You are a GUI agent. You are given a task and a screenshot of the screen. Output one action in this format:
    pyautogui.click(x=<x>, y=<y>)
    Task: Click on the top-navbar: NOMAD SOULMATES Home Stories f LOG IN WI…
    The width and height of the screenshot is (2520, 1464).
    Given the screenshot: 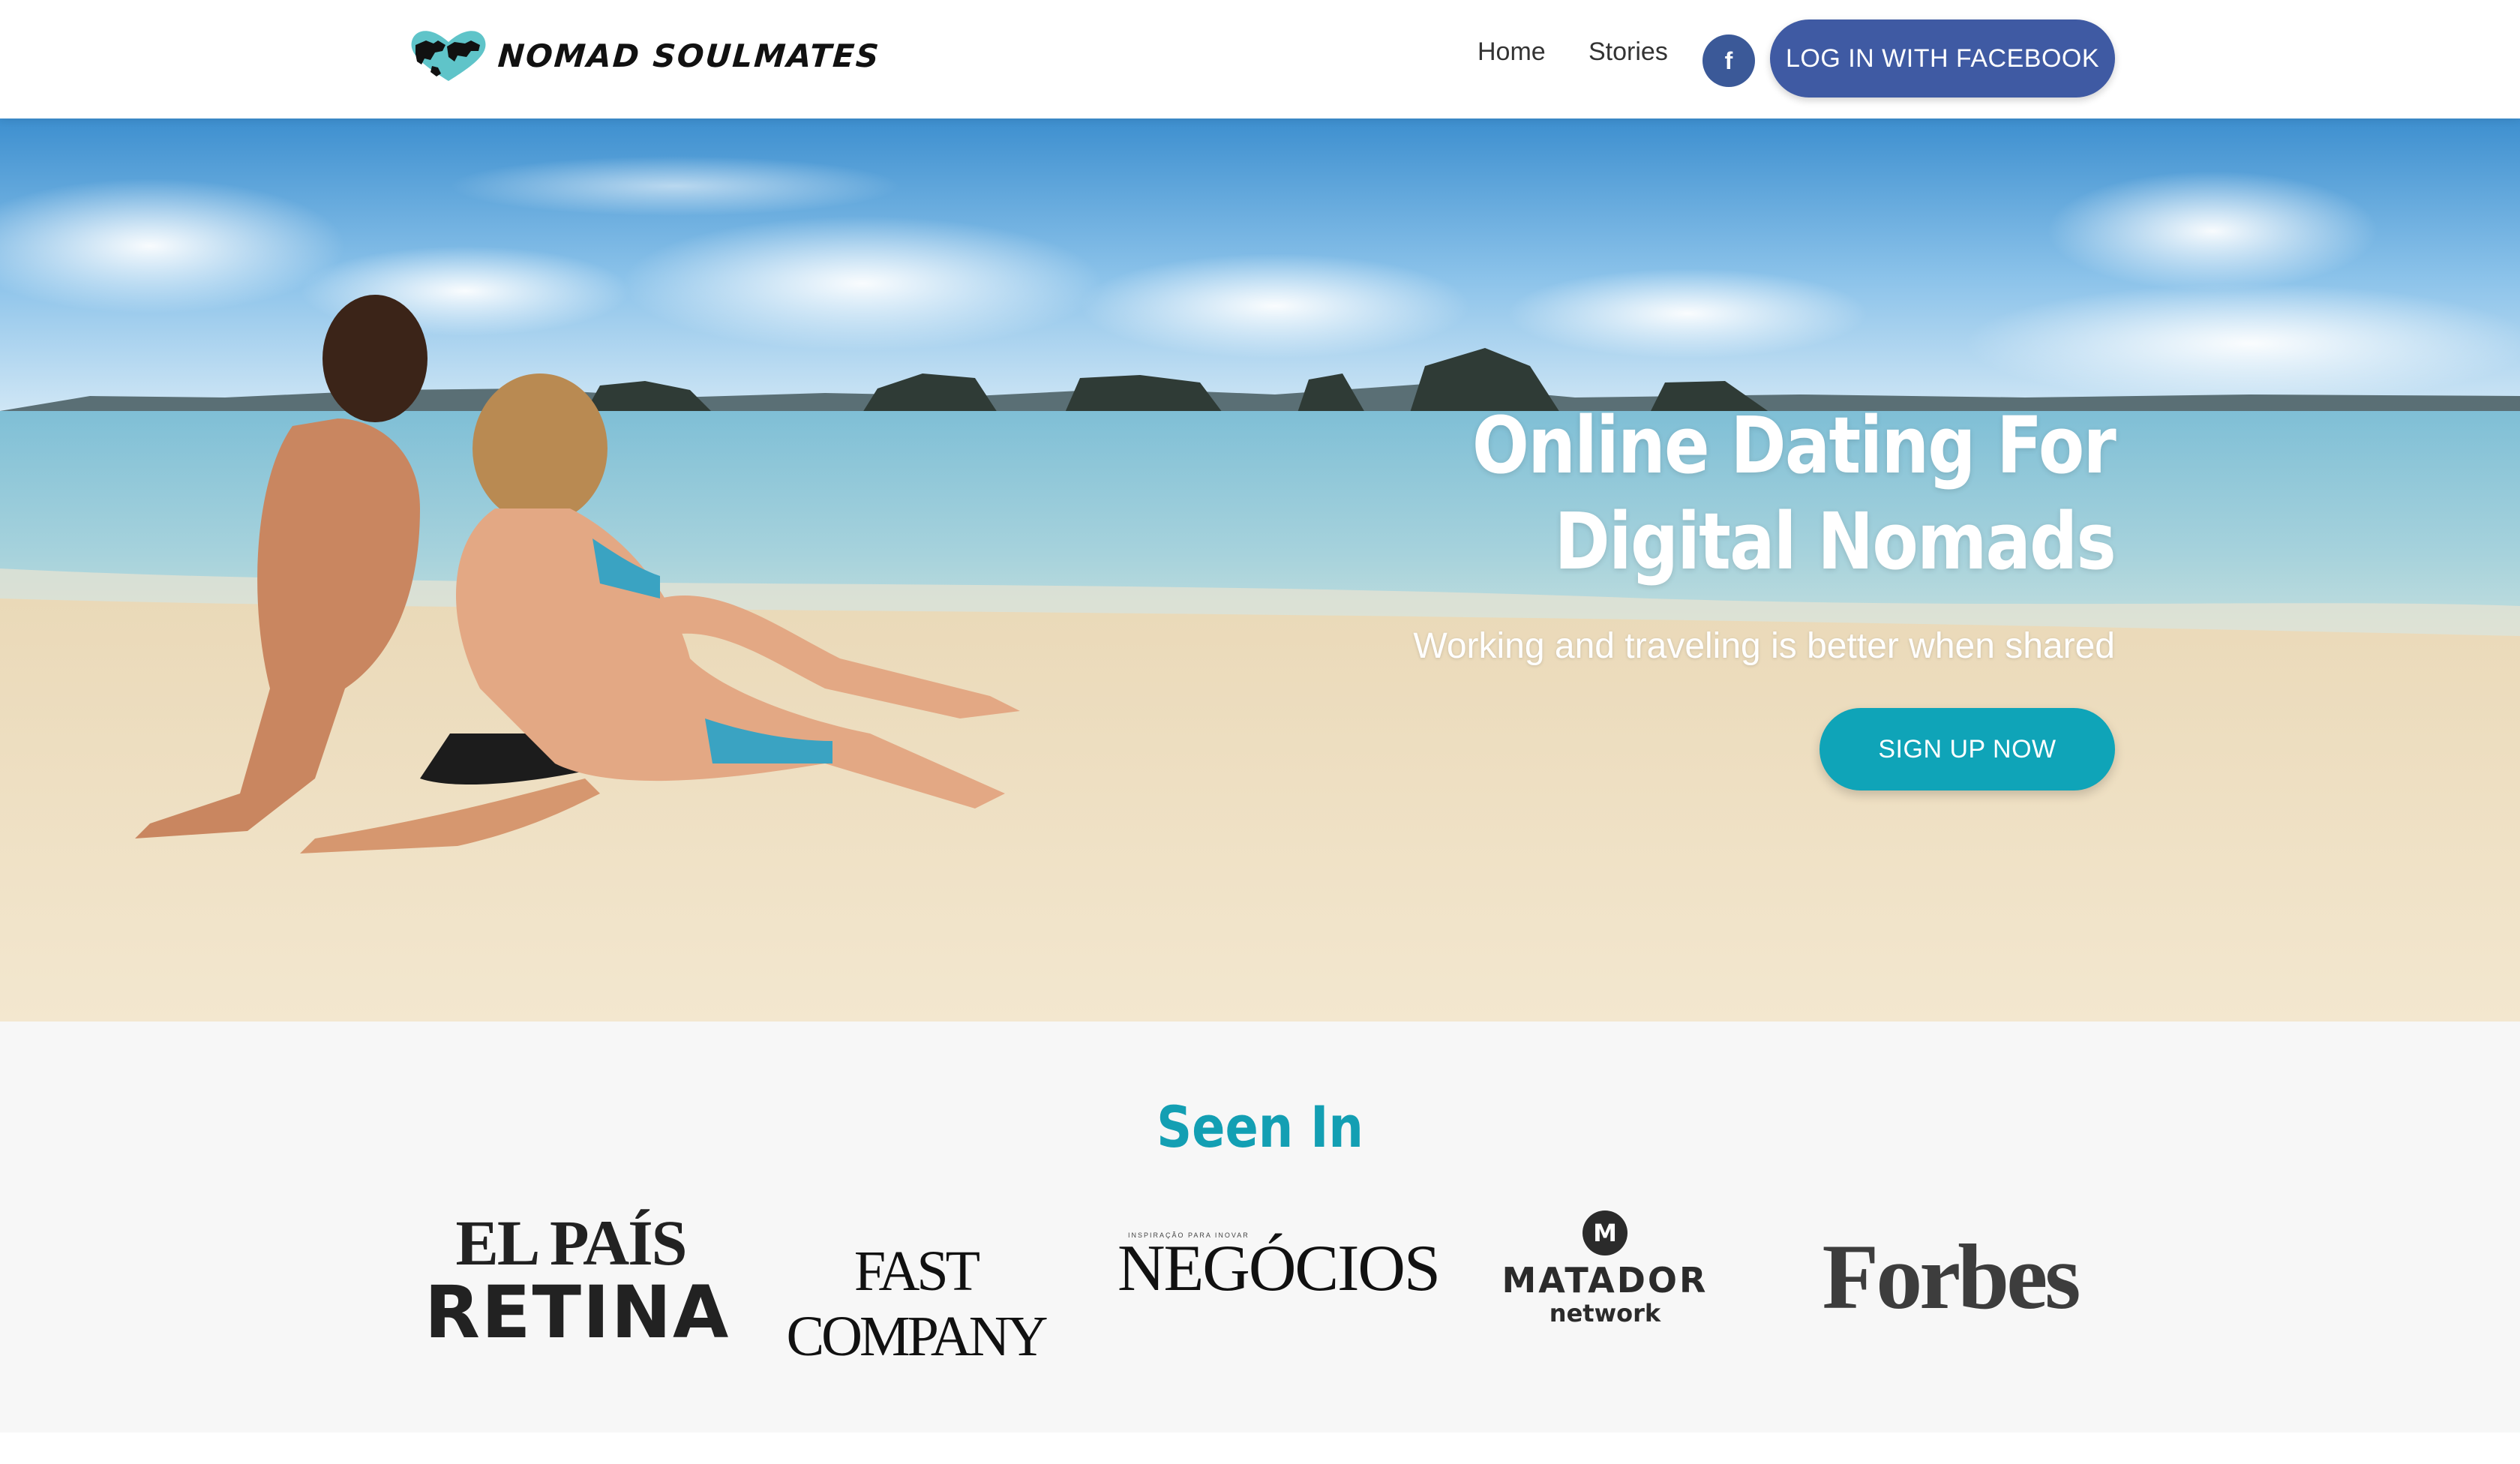 What is the action you would take?
    pyautogui.click(x=1260, y=59)
    